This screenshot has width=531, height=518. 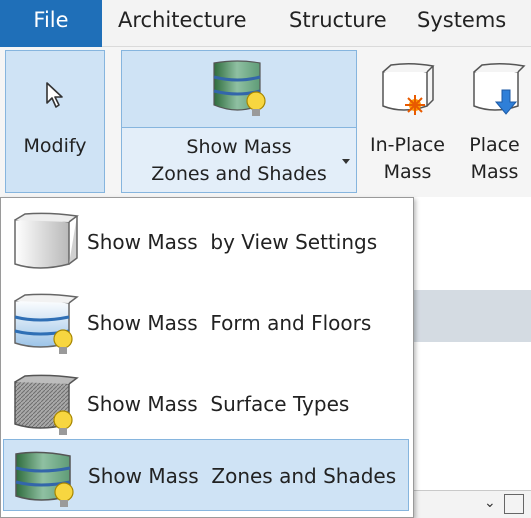 I want to click on menu-item-label: Show Mass Zones and Shades, so click(x=242, y=476).